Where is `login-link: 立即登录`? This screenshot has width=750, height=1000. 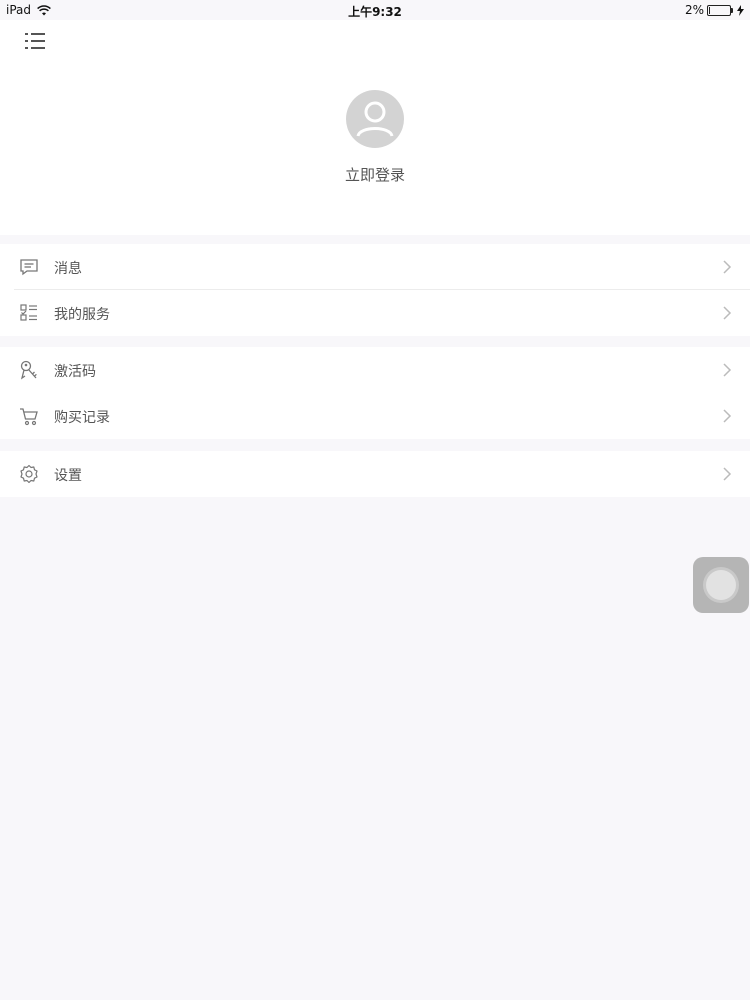 login-link: 立即登录 is located at coordinates (375, 174).